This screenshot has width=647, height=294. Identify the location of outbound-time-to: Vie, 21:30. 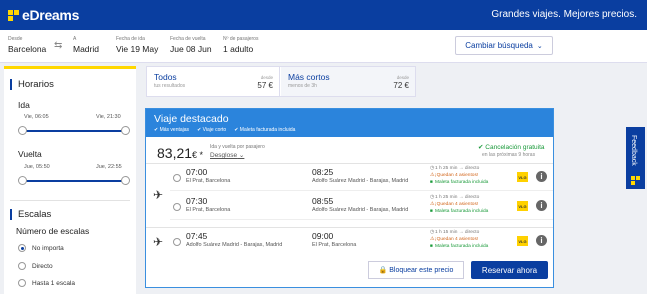
(108, 117).